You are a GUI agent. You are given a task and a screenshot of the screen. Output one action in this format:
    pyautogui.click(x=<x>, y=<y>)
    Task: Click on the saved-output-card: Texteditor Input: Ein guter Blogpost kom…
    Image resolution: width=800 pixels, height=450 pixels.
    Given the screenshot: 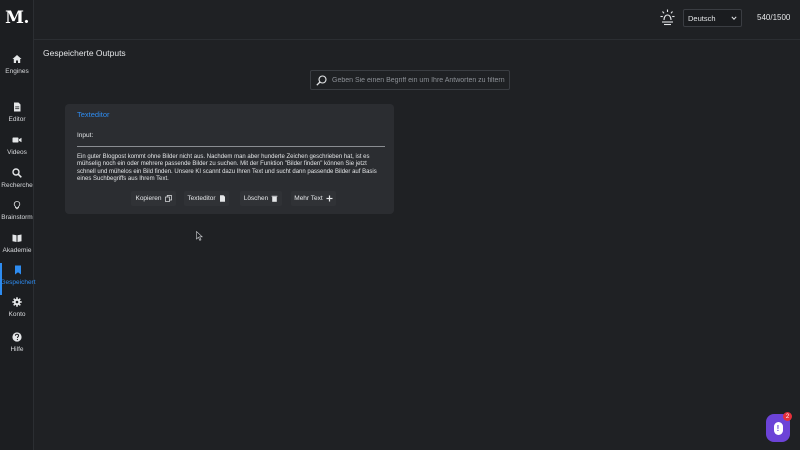 What is the action you would take?
    pyautogui.click(x=229, y=159)
    